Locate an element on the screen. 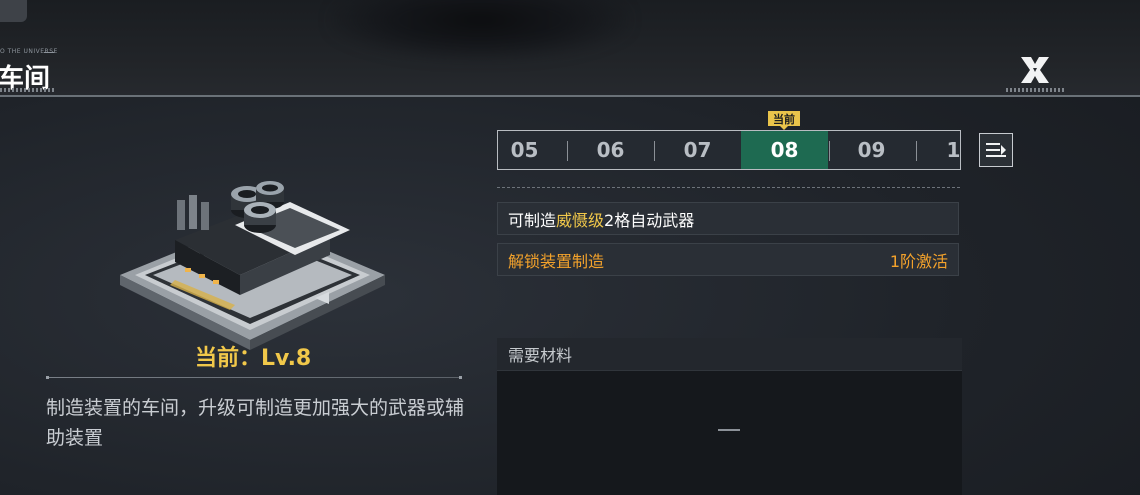 This screenshot has width=1140, height=495. materials-title: 需要材料 is located at coordinates (729, 354).